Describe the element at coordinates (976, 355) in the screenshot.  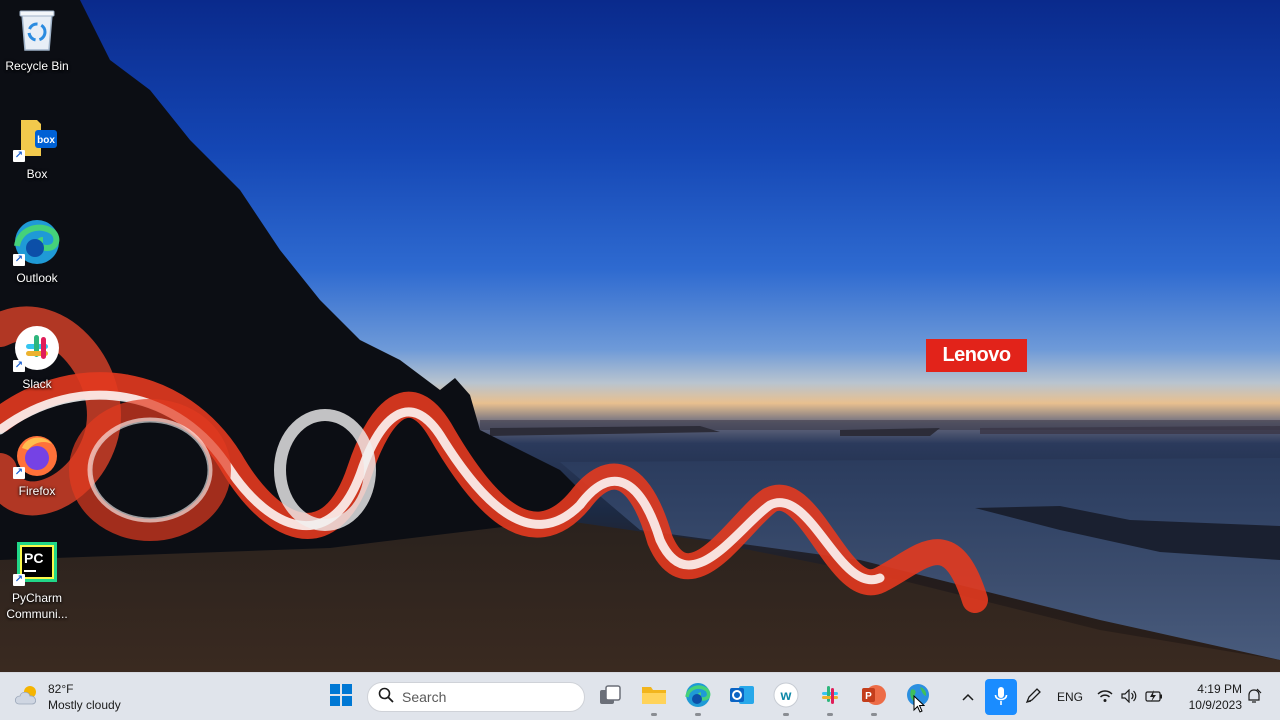
I see `lenovo-logo: Lenovo` at that location.